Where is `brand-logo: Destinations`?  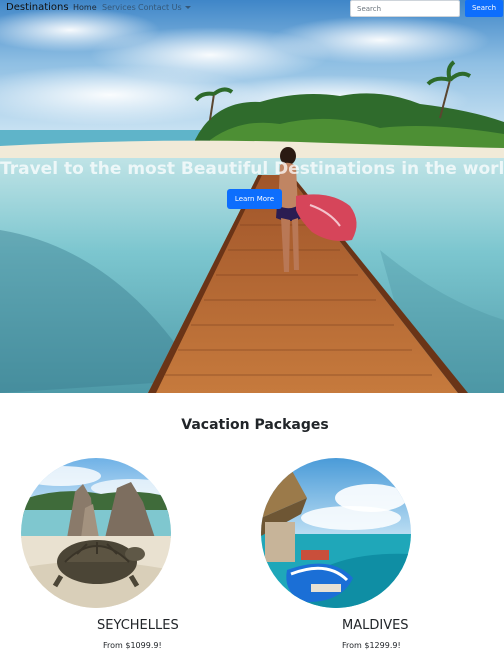 brand-logo: Destinations is located at coordinates (37, 7).